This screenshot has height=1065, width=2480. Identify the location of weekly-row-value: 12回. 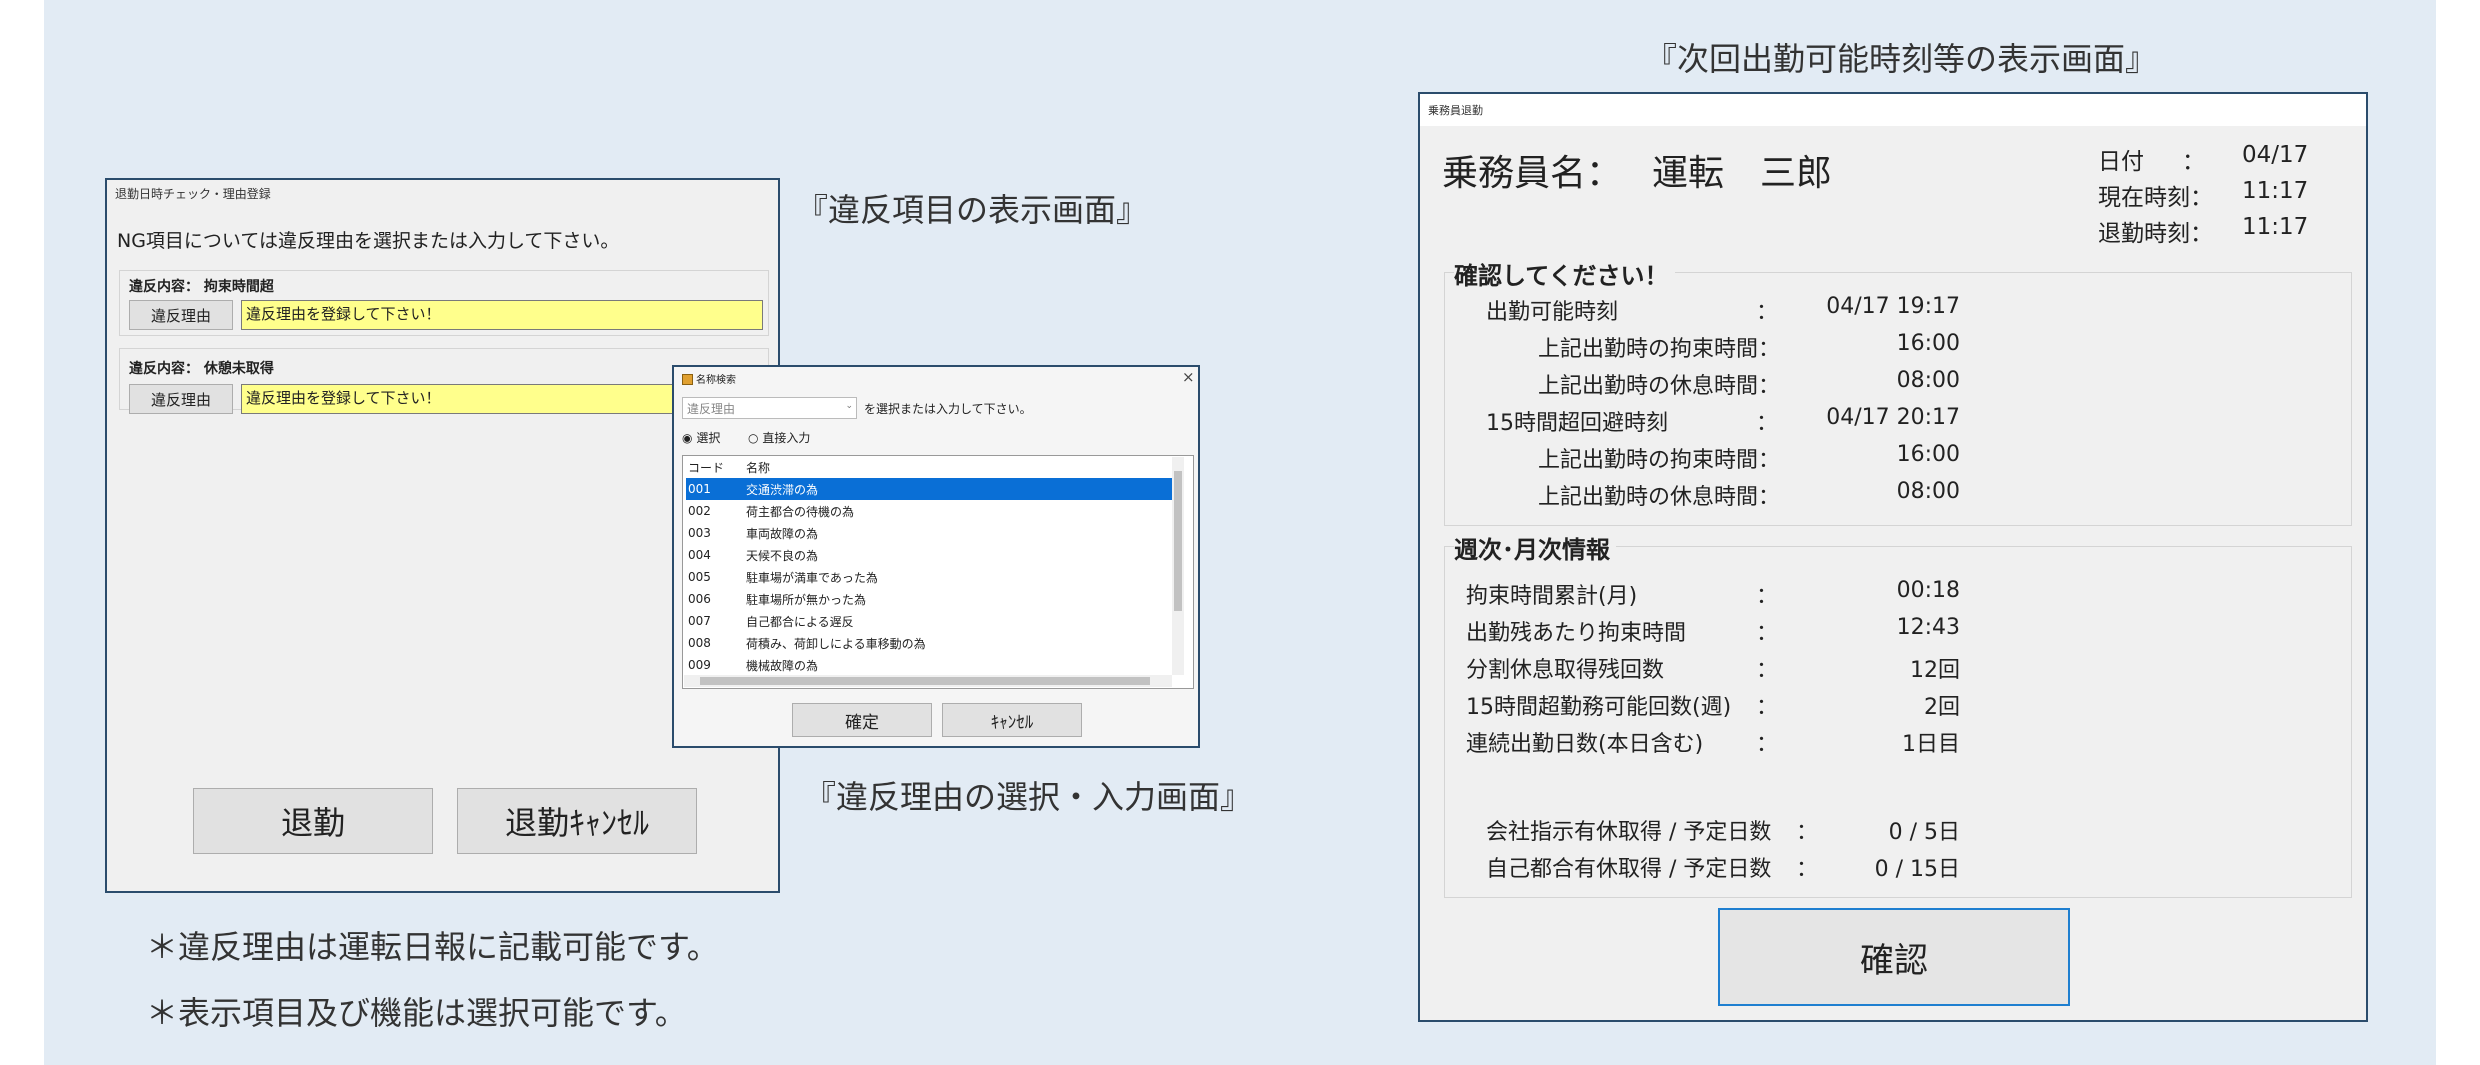
(1935, 670).